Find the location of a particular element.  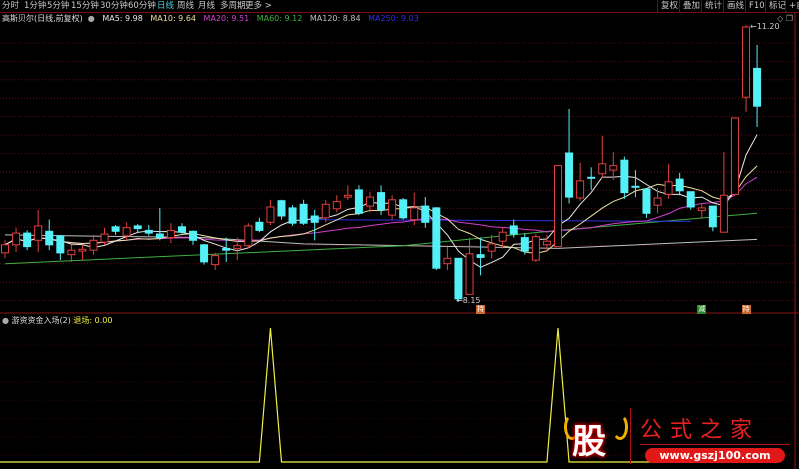

indicator-value: 退场: 0.00 is located at coordinates (93, 320).